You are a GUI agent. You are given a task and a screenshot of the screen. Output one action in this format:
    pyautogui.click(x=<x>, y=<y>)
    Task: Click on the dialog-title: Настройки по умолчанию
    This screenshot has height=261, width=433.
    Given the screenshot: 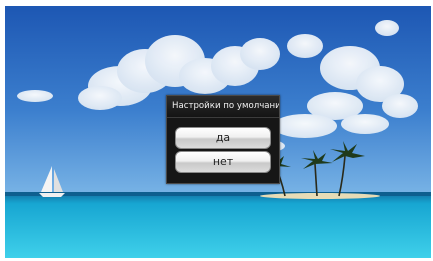 What is the action you would take?
    pyautogui.click(x=223, y=107)
    